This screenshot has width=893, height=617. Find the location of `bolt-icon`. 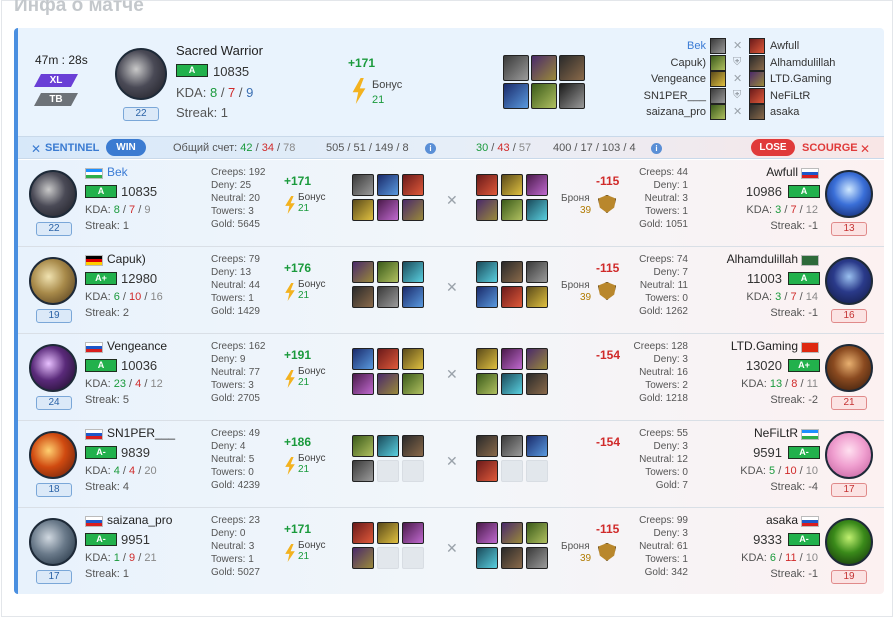

bolt-icon is located at coordinates (290, 466).